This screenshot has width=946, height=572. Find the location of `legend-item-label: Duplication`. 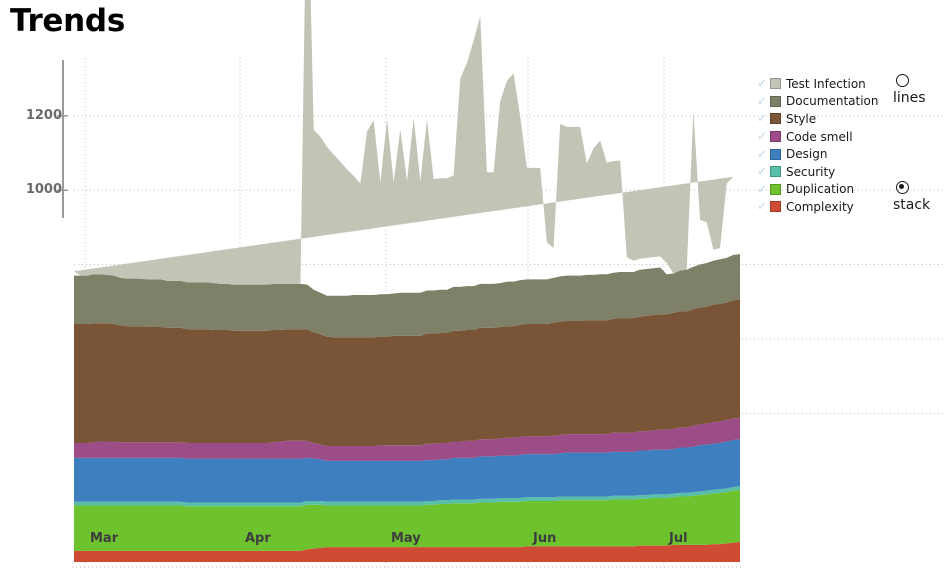

legend-item-label: Duplication is located at coordinates (820, 189).